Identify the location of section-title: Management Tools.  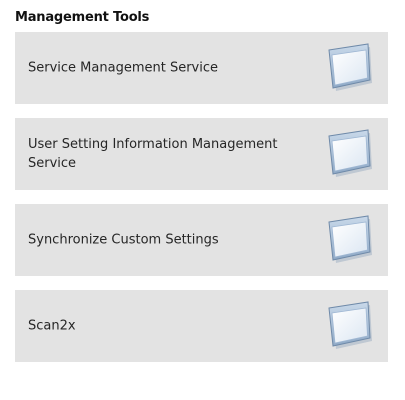
(82, 17).